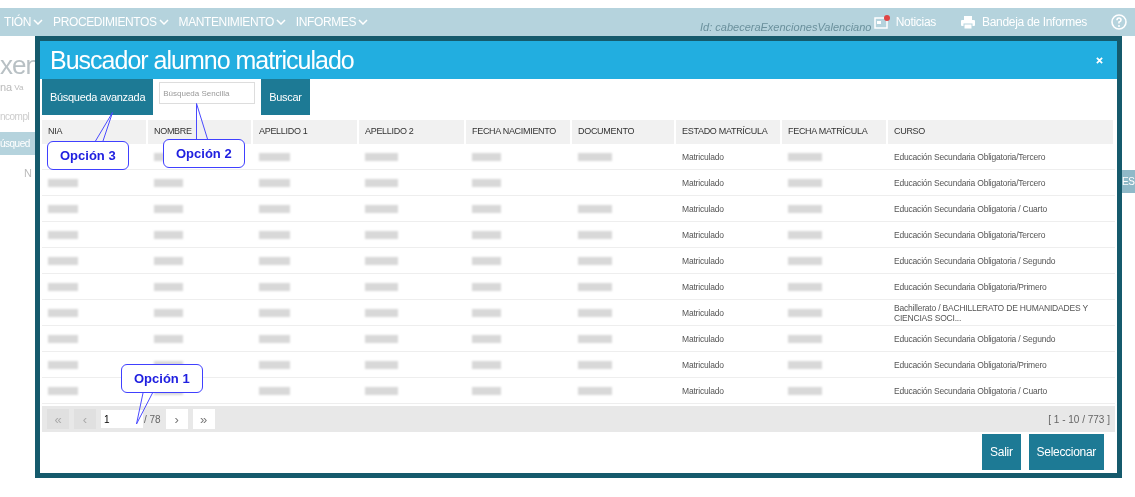 Image resolution: width=1135 pixels, height=497 pixels. Describe the element at coordinates (411, 132) in the screenshot. I see `column-header: APELLIDO 2` at that location.